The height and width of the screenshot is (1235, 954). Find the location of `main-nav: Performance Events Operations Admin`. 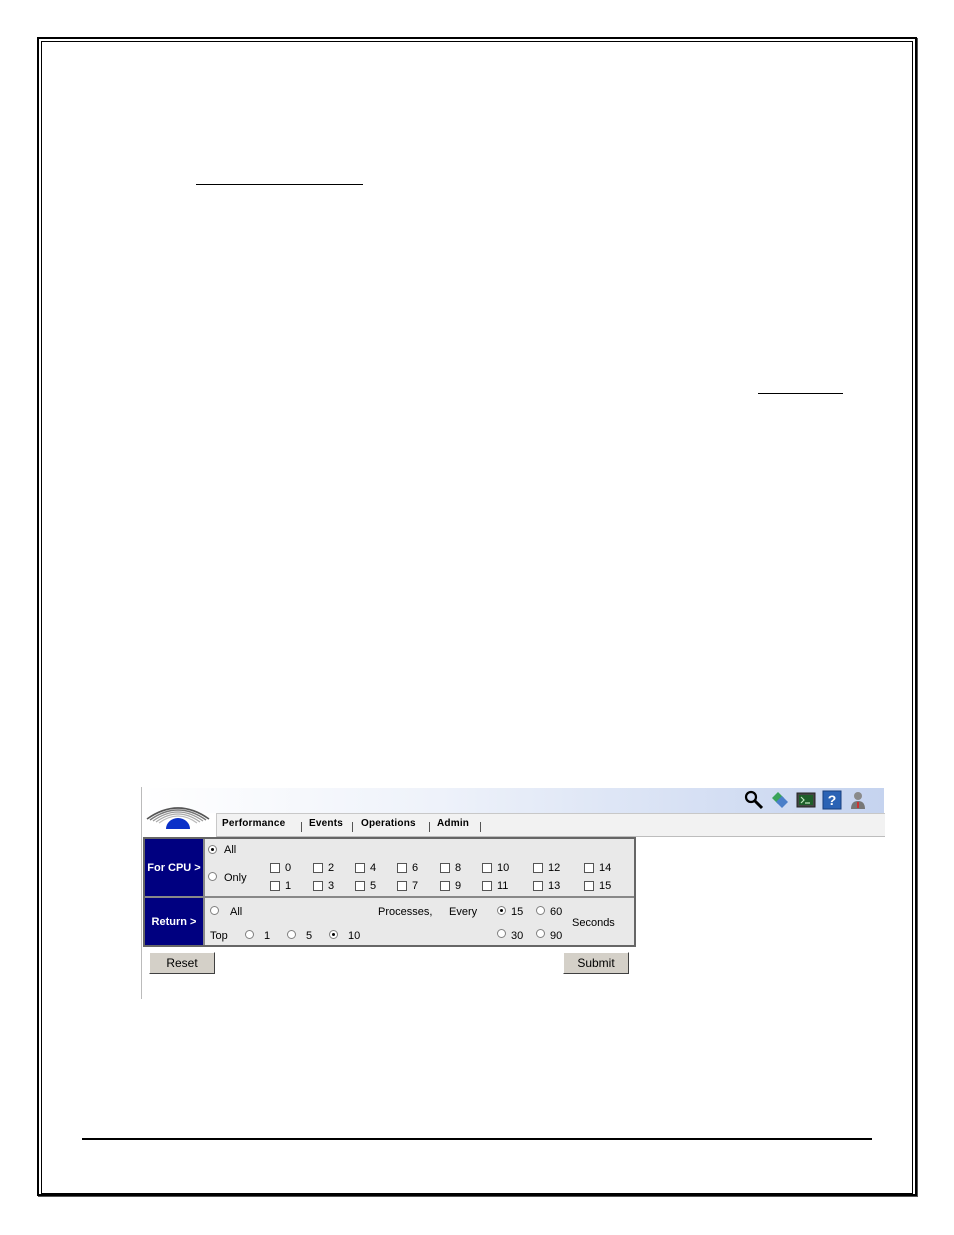

main-nav: Performance Events Operations Admin is located at coordinates (550, 825).